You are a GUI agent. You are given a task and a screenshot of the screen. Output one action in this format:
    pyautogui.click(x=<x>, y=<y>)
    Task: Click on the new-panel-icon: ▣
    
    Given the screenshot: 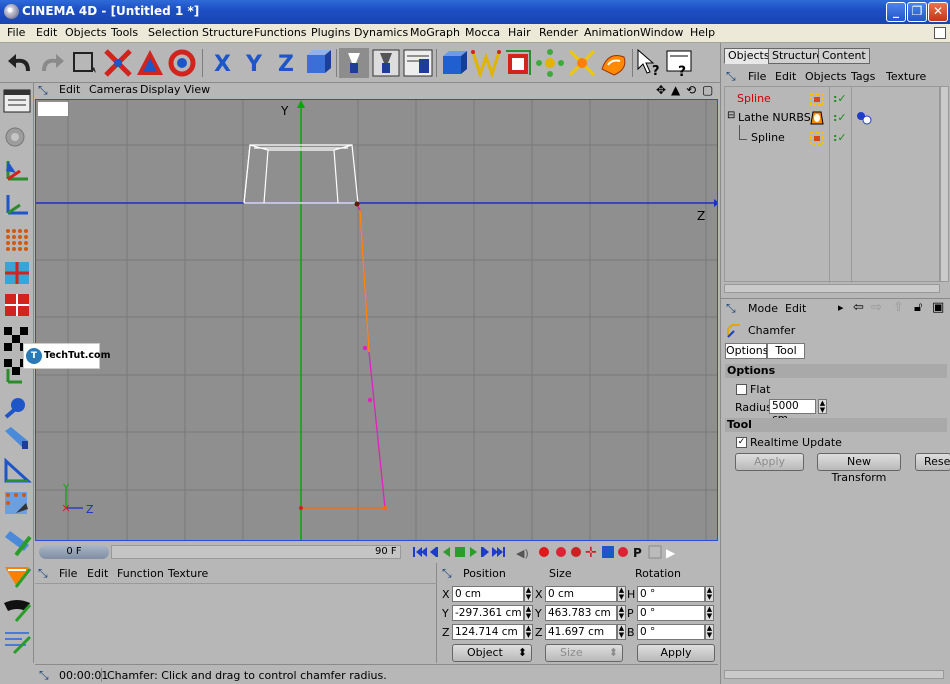 What is the action you would take?
    pyautogui.click(x=938, y=307)
    